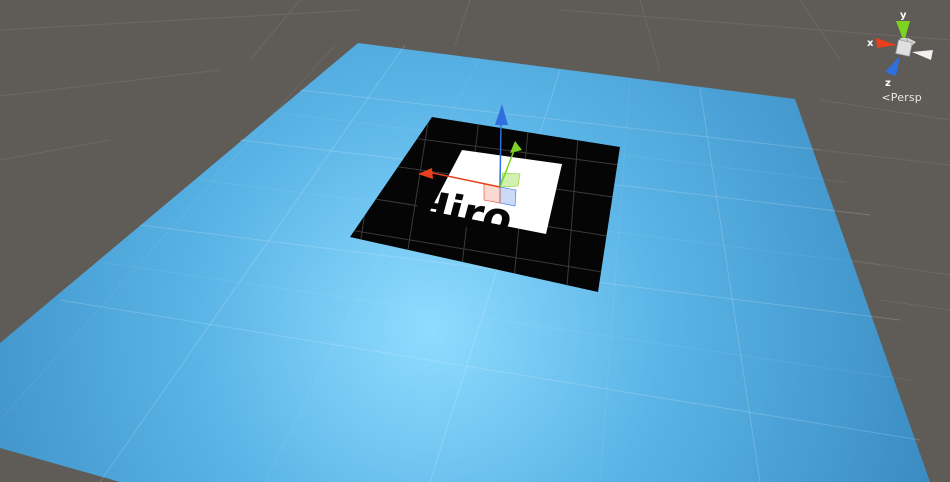 This screenshot has height=482, width=950. I want to click on gizmo-z-axis, so click(500, 155).